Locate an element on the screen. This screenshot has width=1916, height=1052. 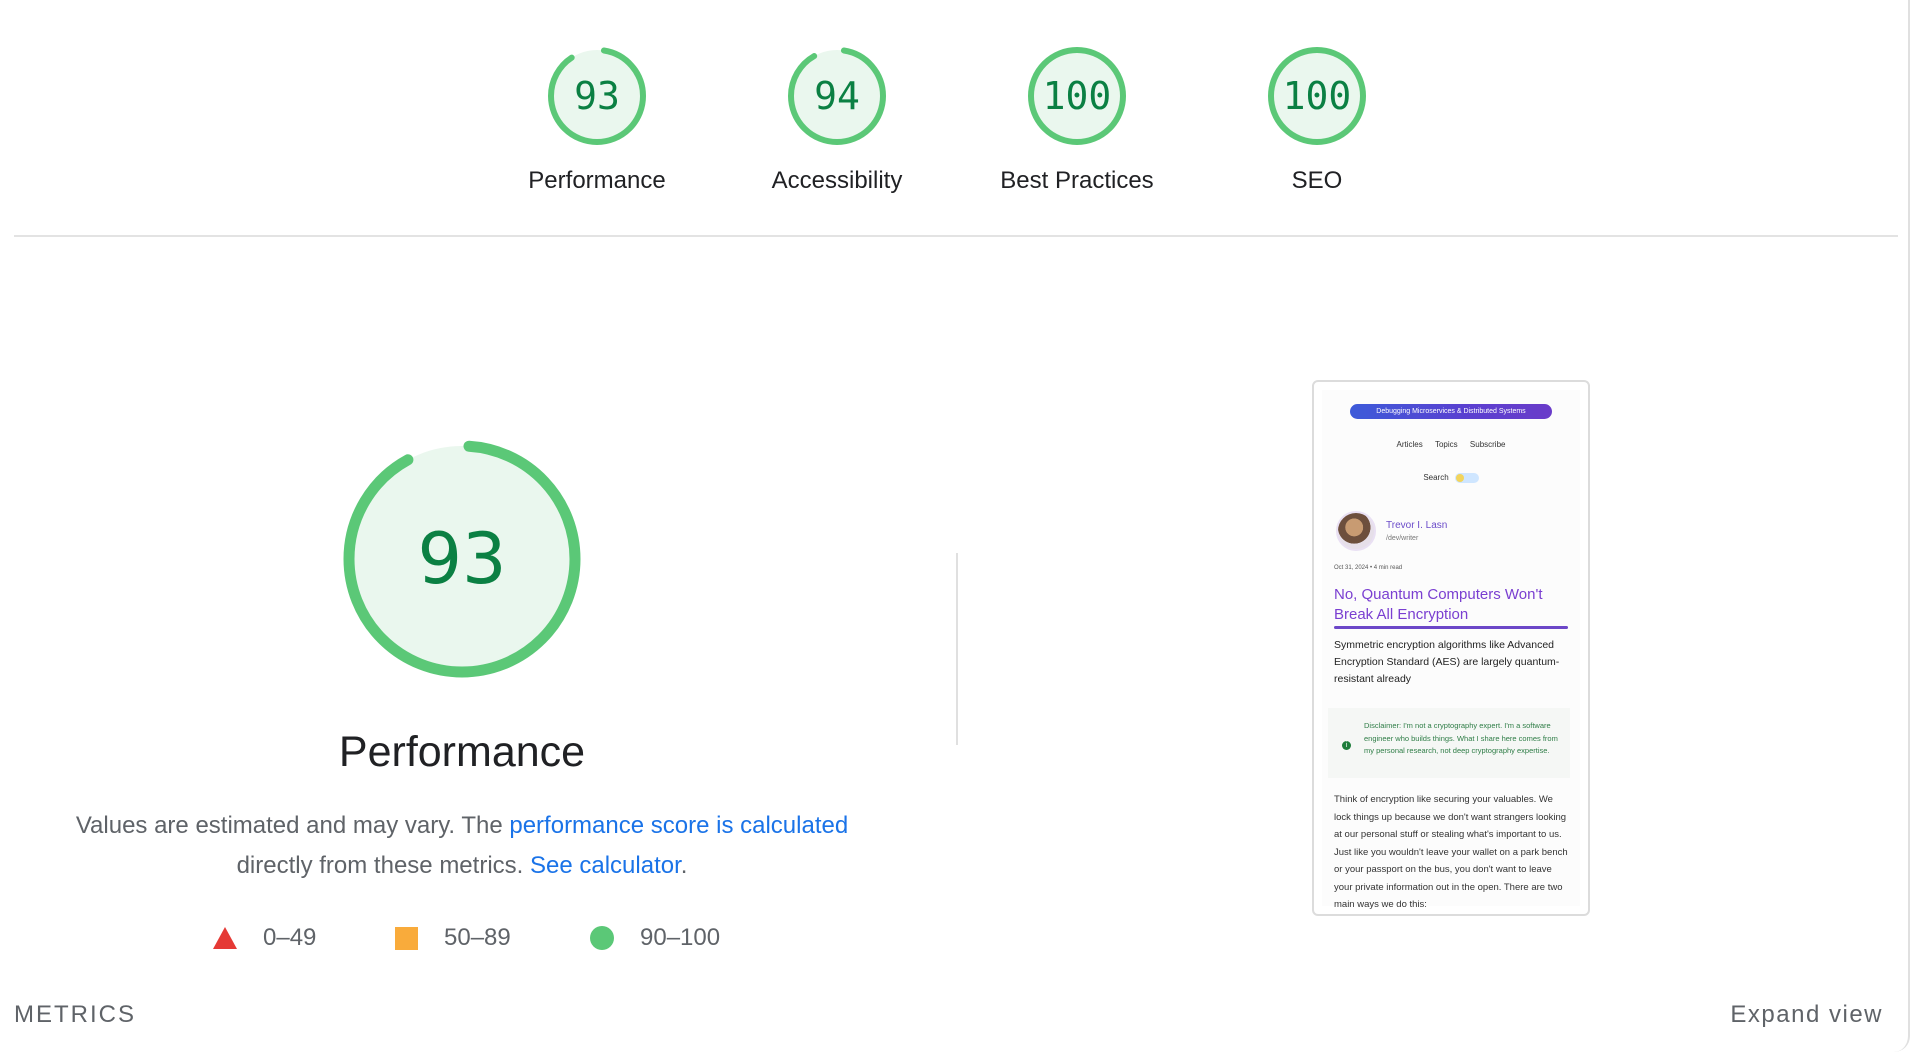
triangle-icon is located at coordinates (225, 938).